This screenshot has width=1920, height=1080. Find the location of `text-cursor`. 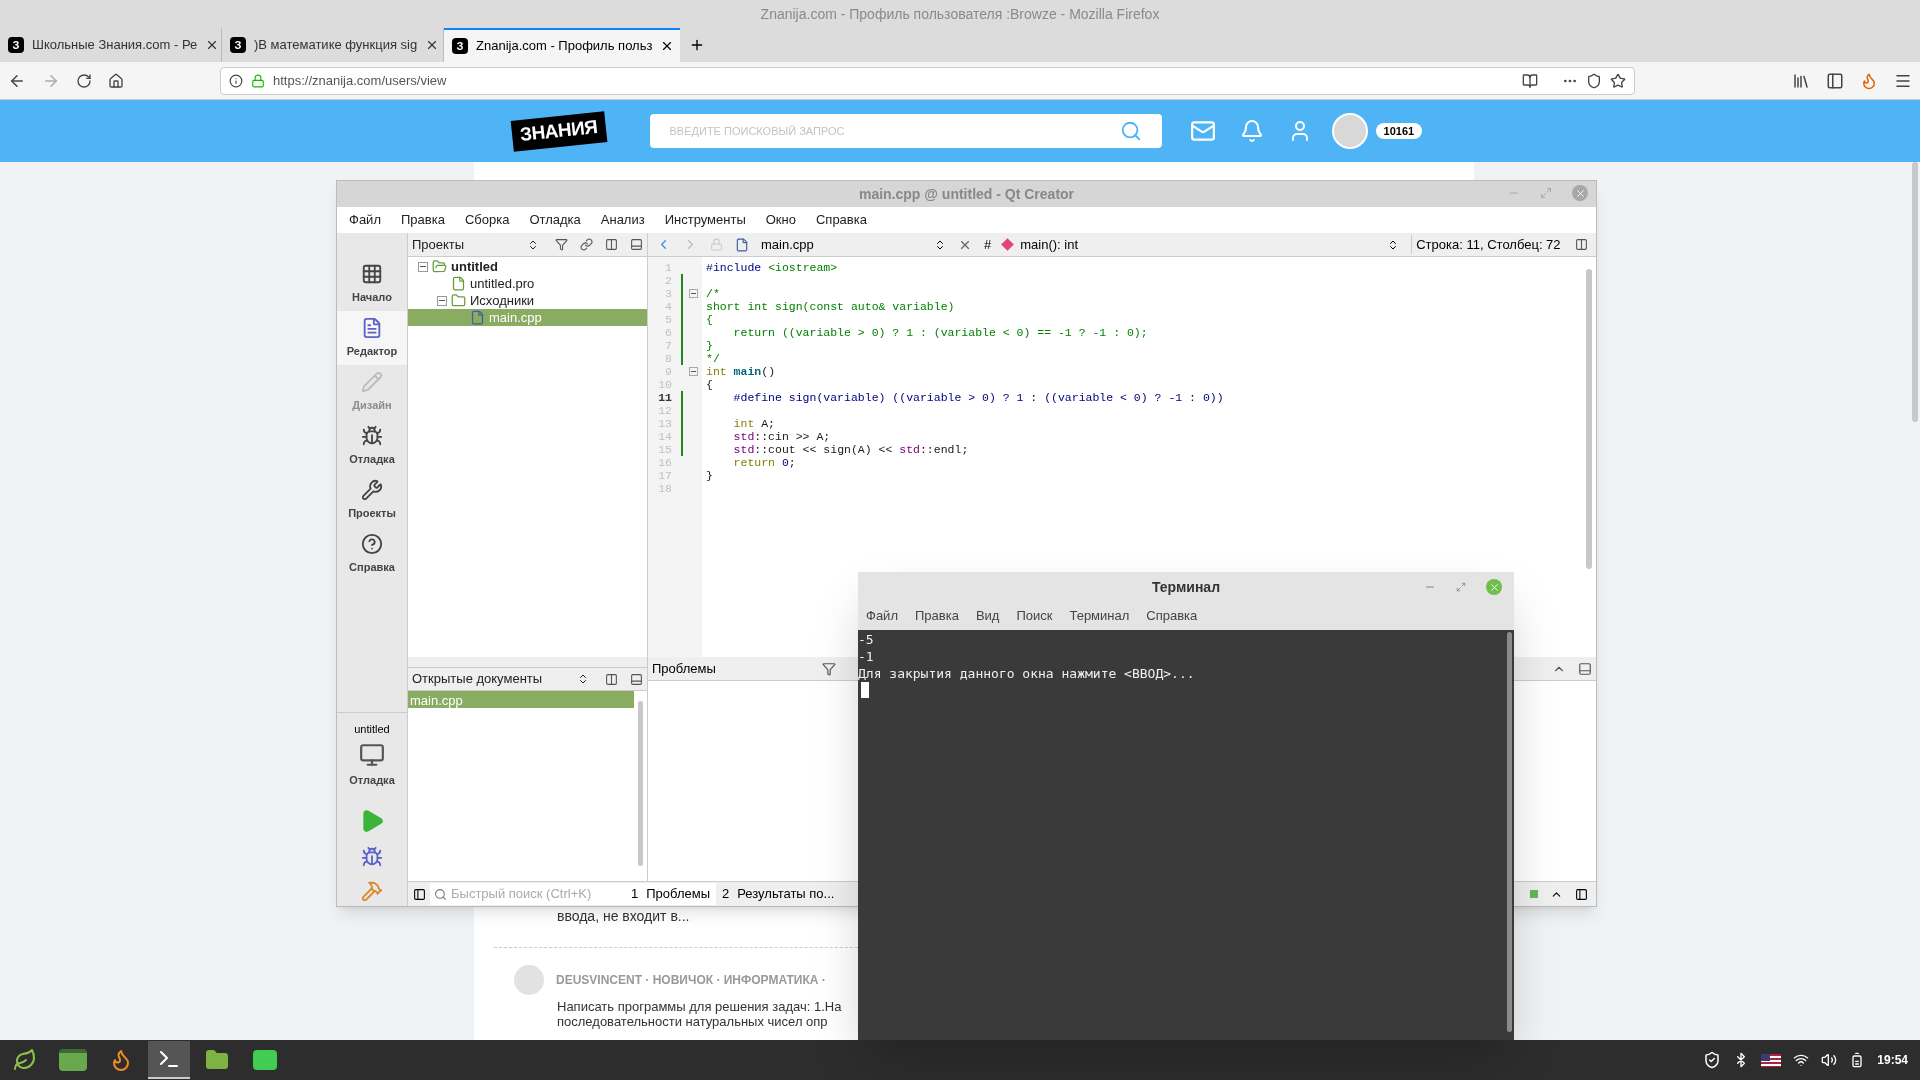

text-cursor is located at coordinates (865, 690).